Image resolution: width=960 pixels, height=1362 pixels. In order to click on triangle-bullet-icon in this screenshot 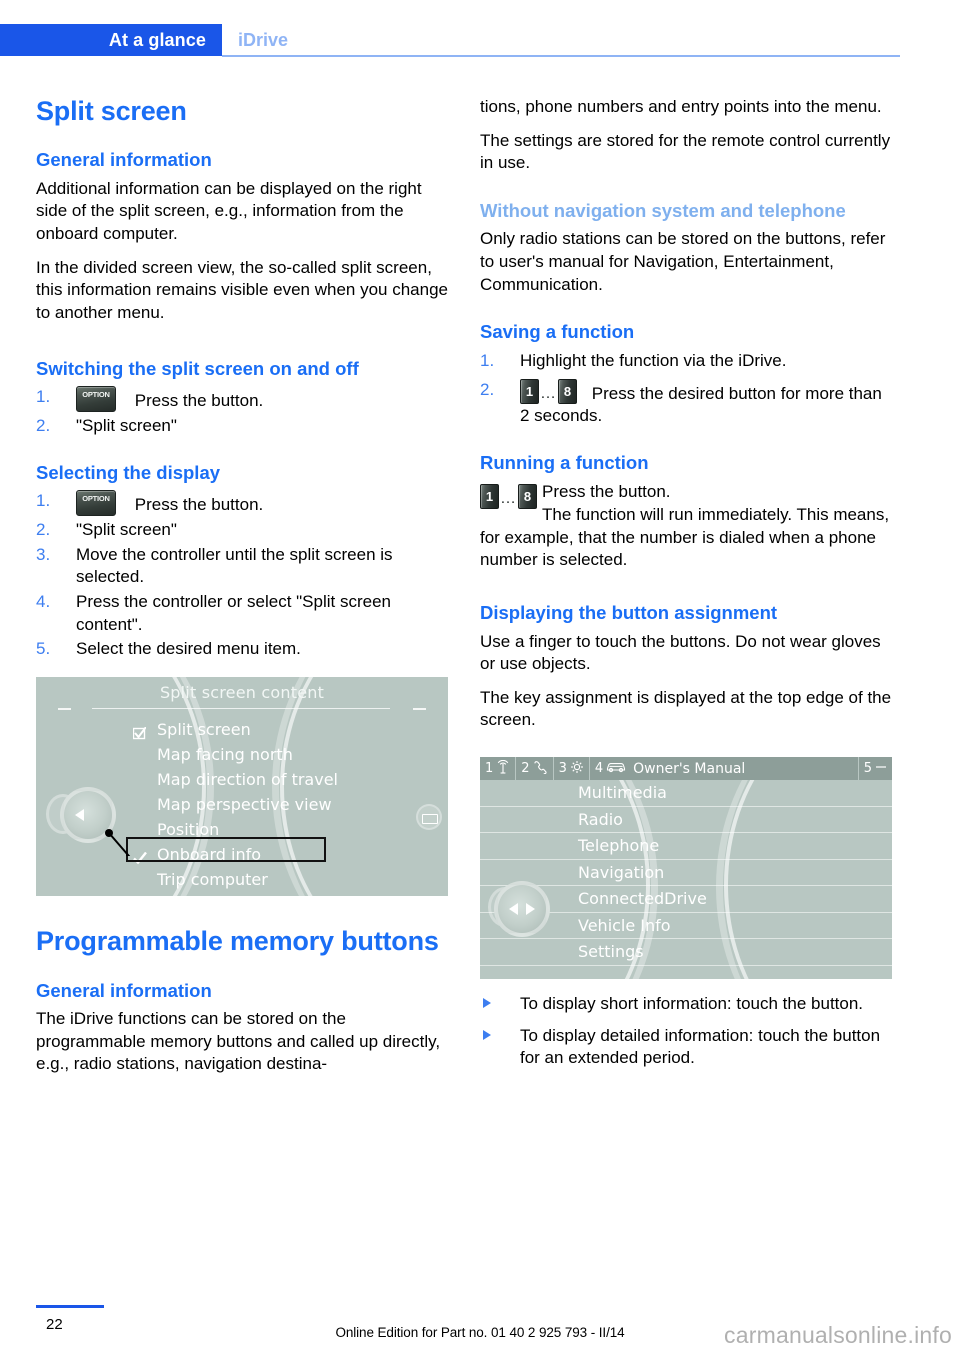, I will do `click(487, 1003)`.